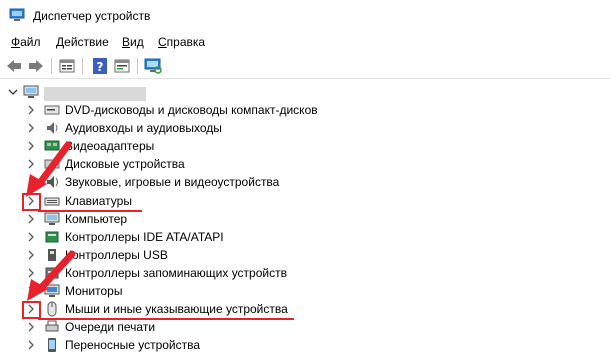  What do you see at coordinates (92, 16) in the screenshot?
I see `window-title: Диспетчер устройств` at bounding box center [92, 16].